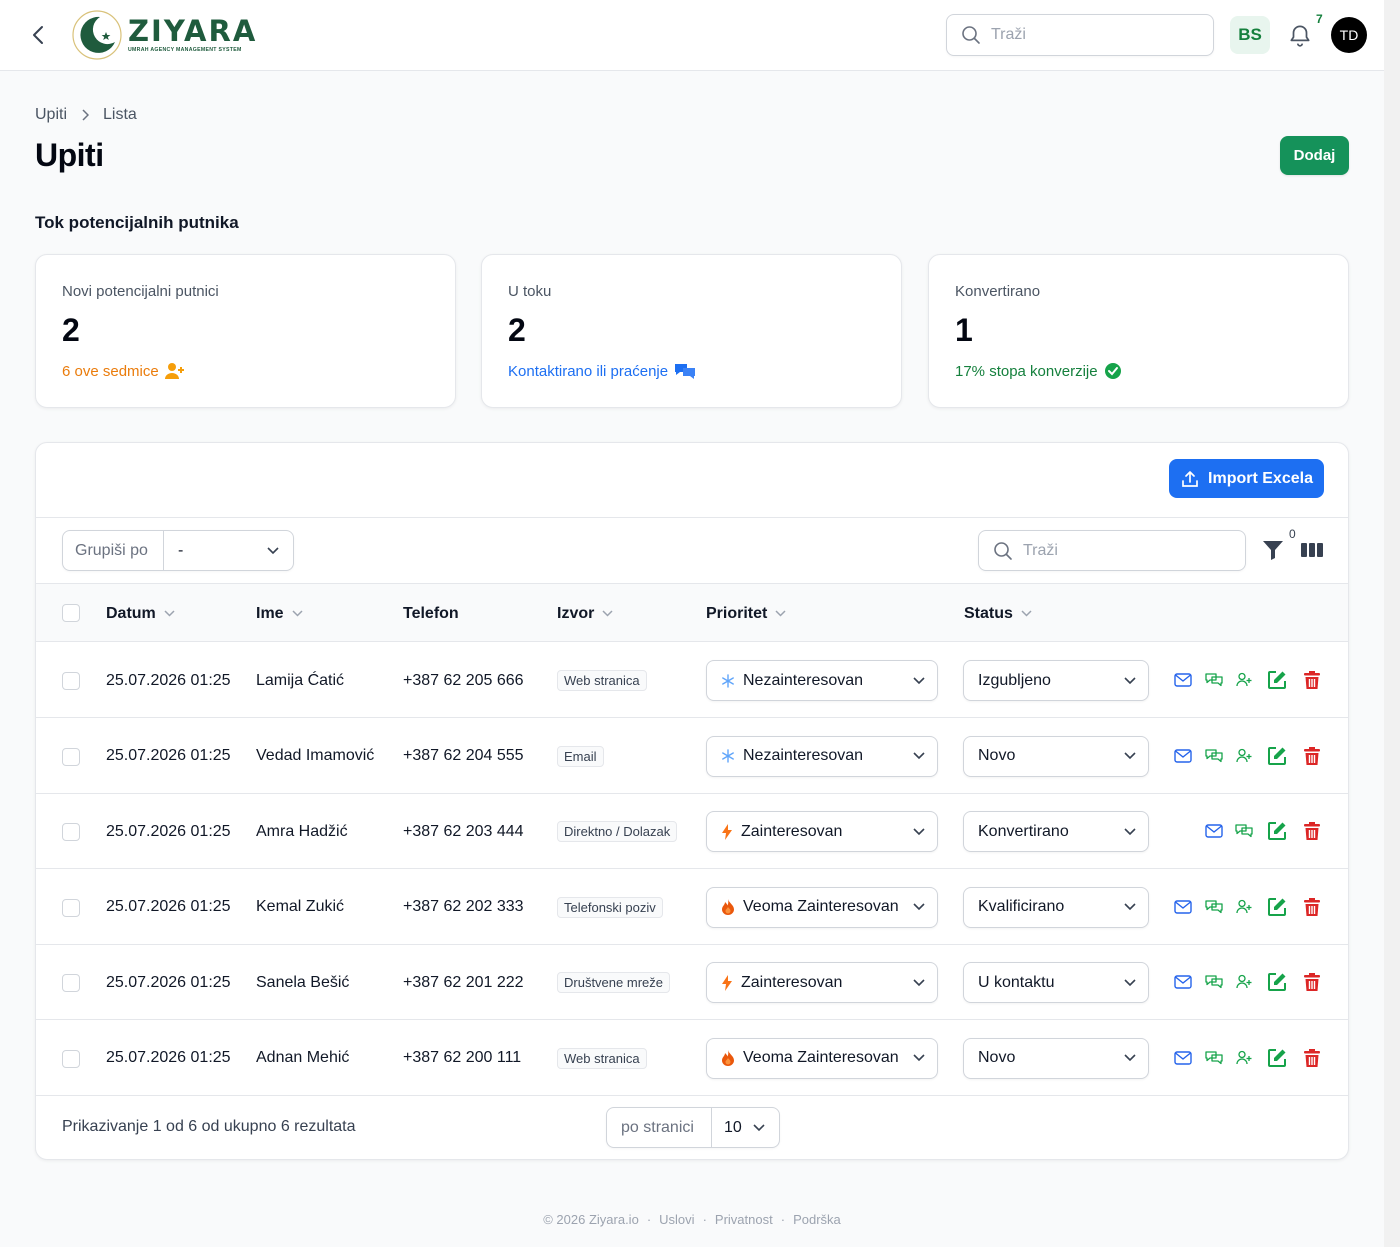  I want to click on logo: ZIYARA UMRAH AGENCY MANAGEMENT SYSTEM, so click(164, 35).